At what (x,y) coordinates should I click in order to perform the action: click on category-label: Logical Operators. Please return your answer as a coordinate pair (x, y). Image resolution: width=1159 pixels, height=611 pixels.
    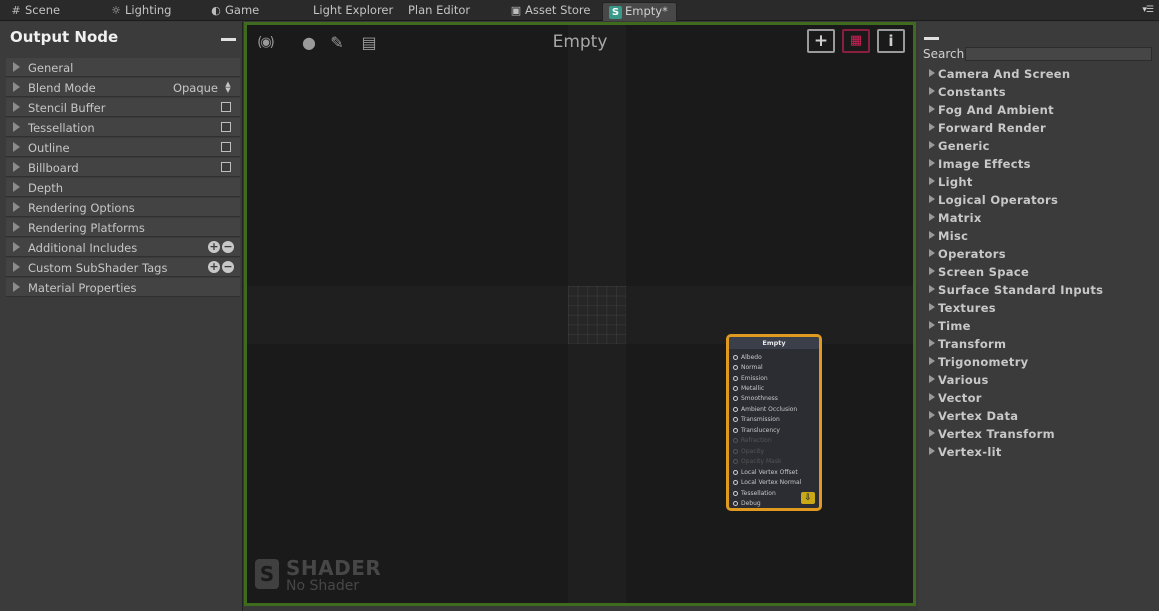
    Looking at the image, I should click on (998, 200).